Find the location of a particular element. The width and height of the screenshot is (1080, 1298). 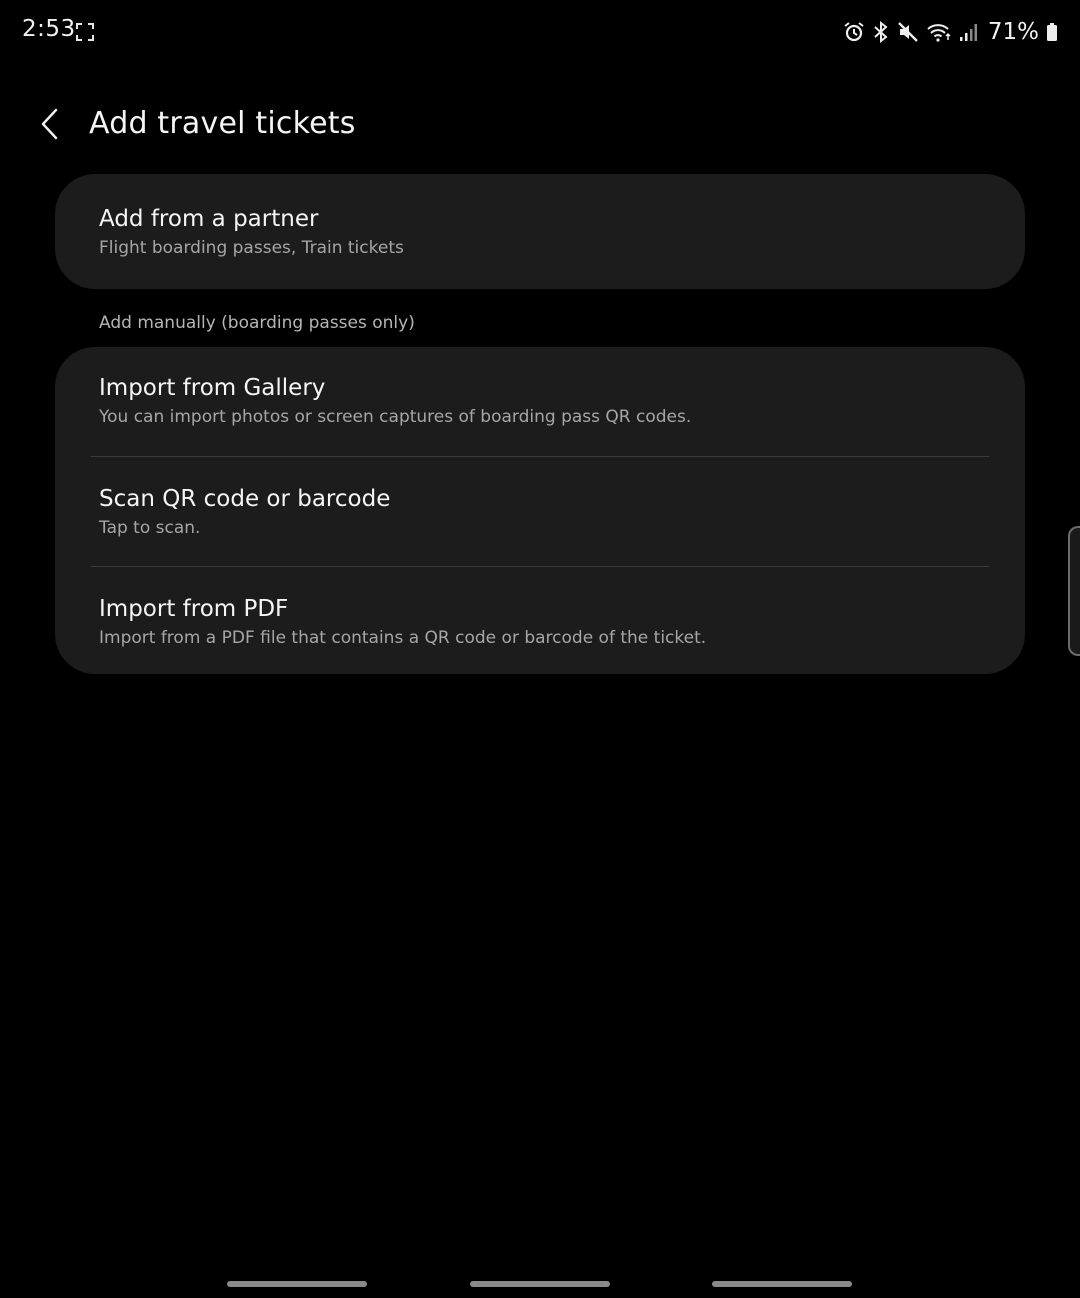

manual-section-label: Add manually (boarding passes only) is located at coordinates (257, 323).